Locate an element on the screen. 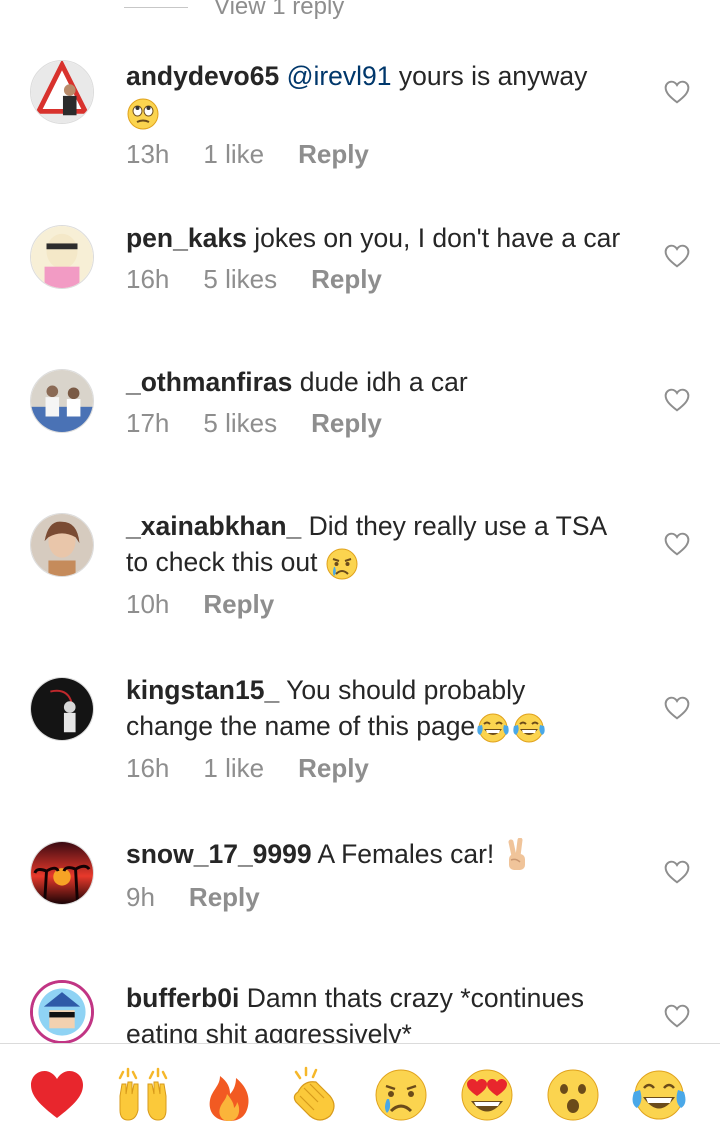  comment-username: _othmanfiras is located at coordinates (209, 382).